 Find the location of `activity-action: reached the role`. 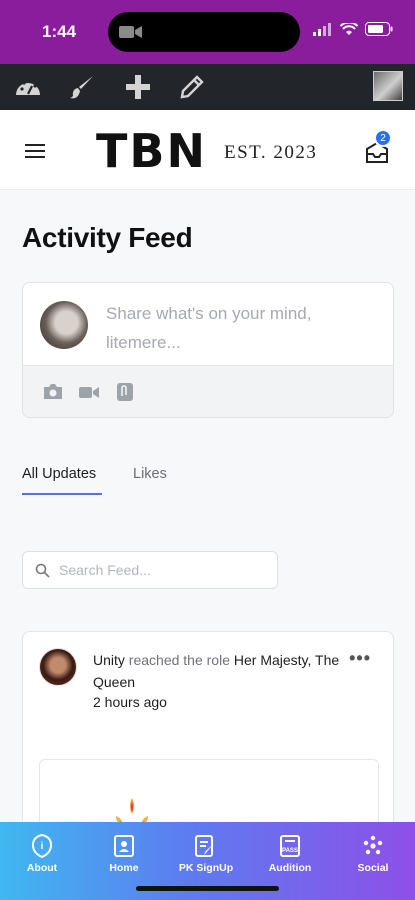

activity-action: reached the role is located at coordinates (179, 660).